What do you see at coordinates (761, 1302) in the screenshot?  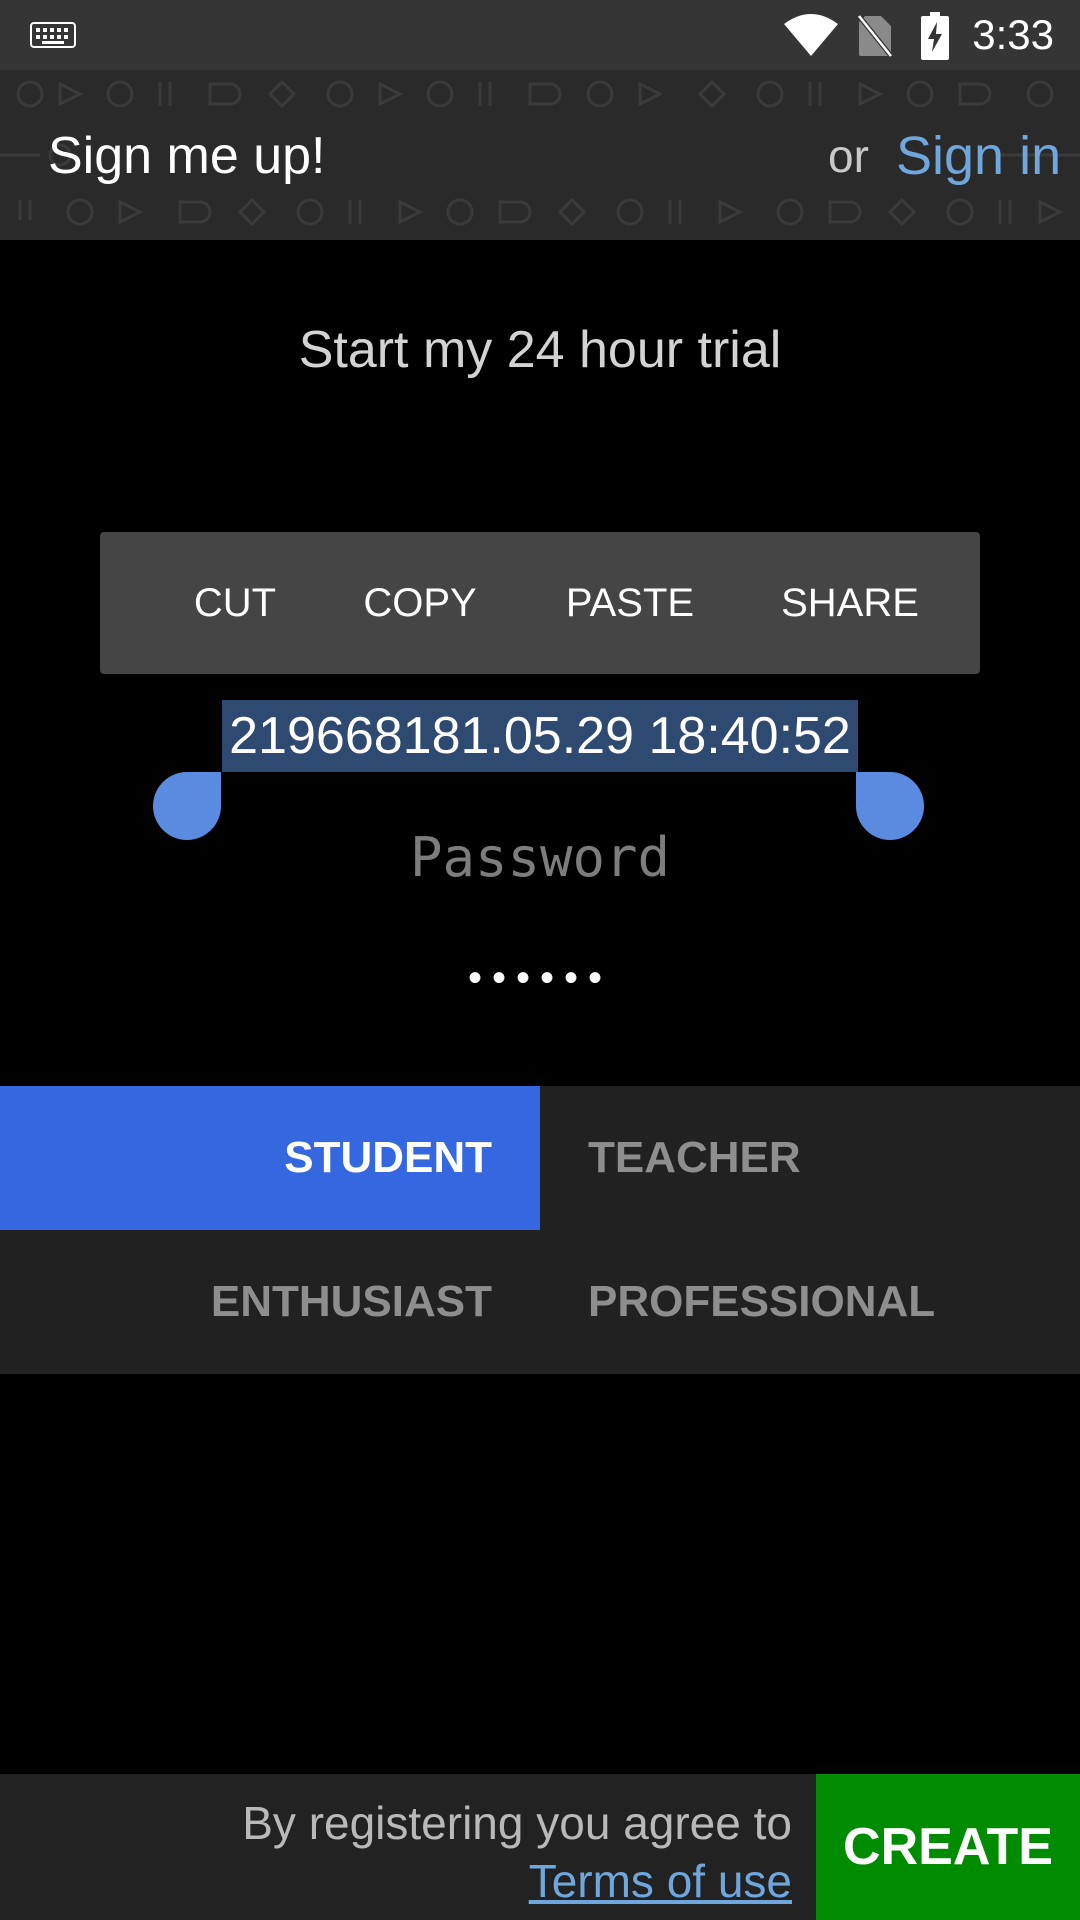 I see `role-option-professional: PROFESSIONAL` at bounding box center [761, 1302].